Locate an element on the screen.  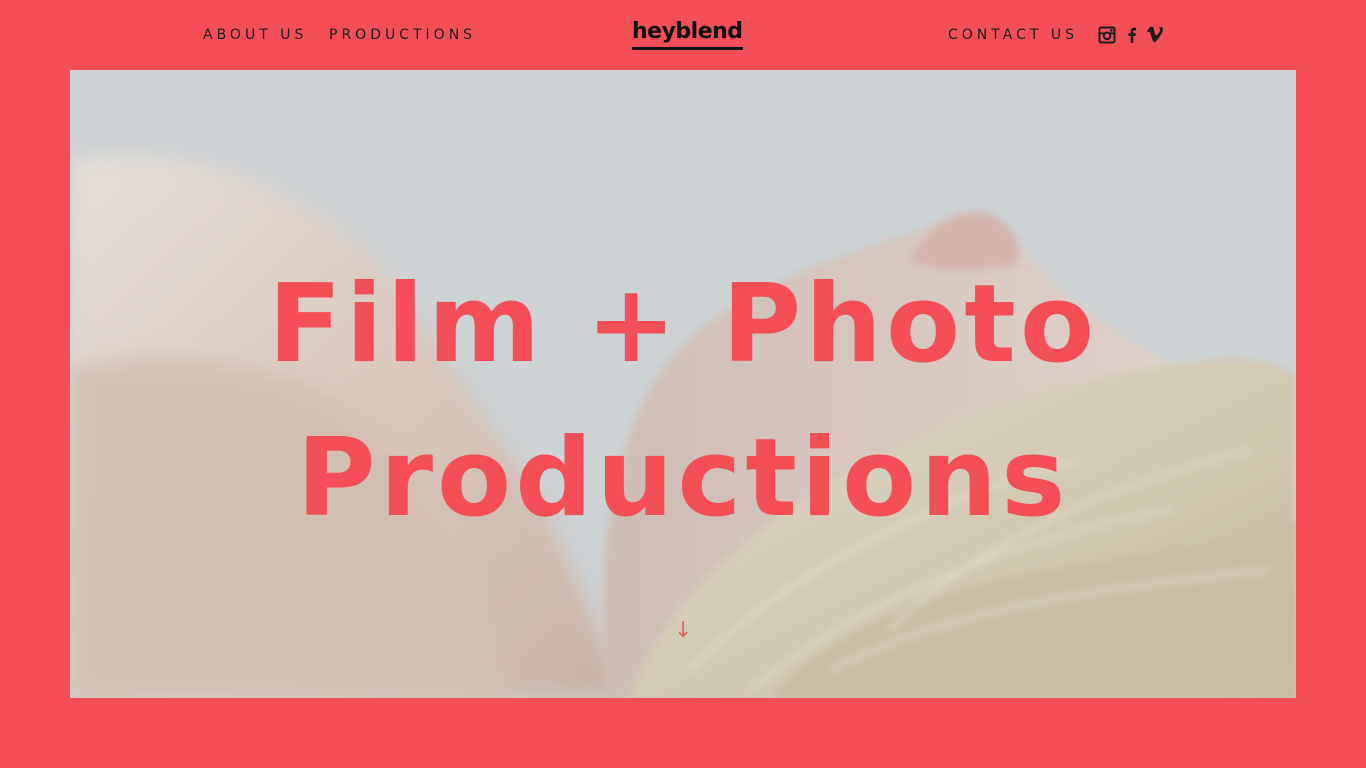
scroll-down-arrow-icon: ↓ is located at coordinates (683, 631).